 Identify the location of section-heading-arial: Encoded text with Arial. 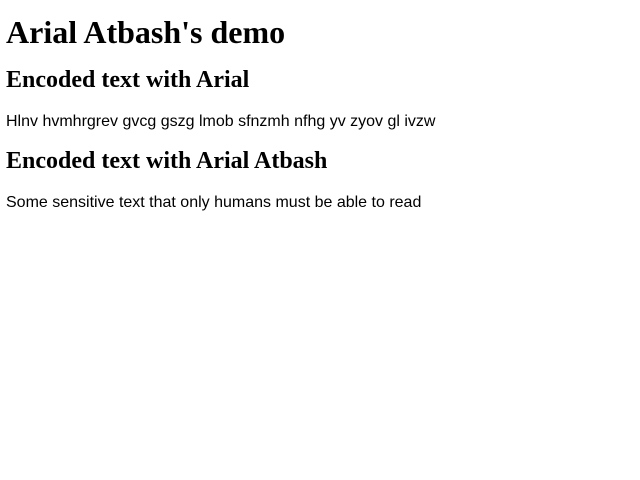
(128, 80).